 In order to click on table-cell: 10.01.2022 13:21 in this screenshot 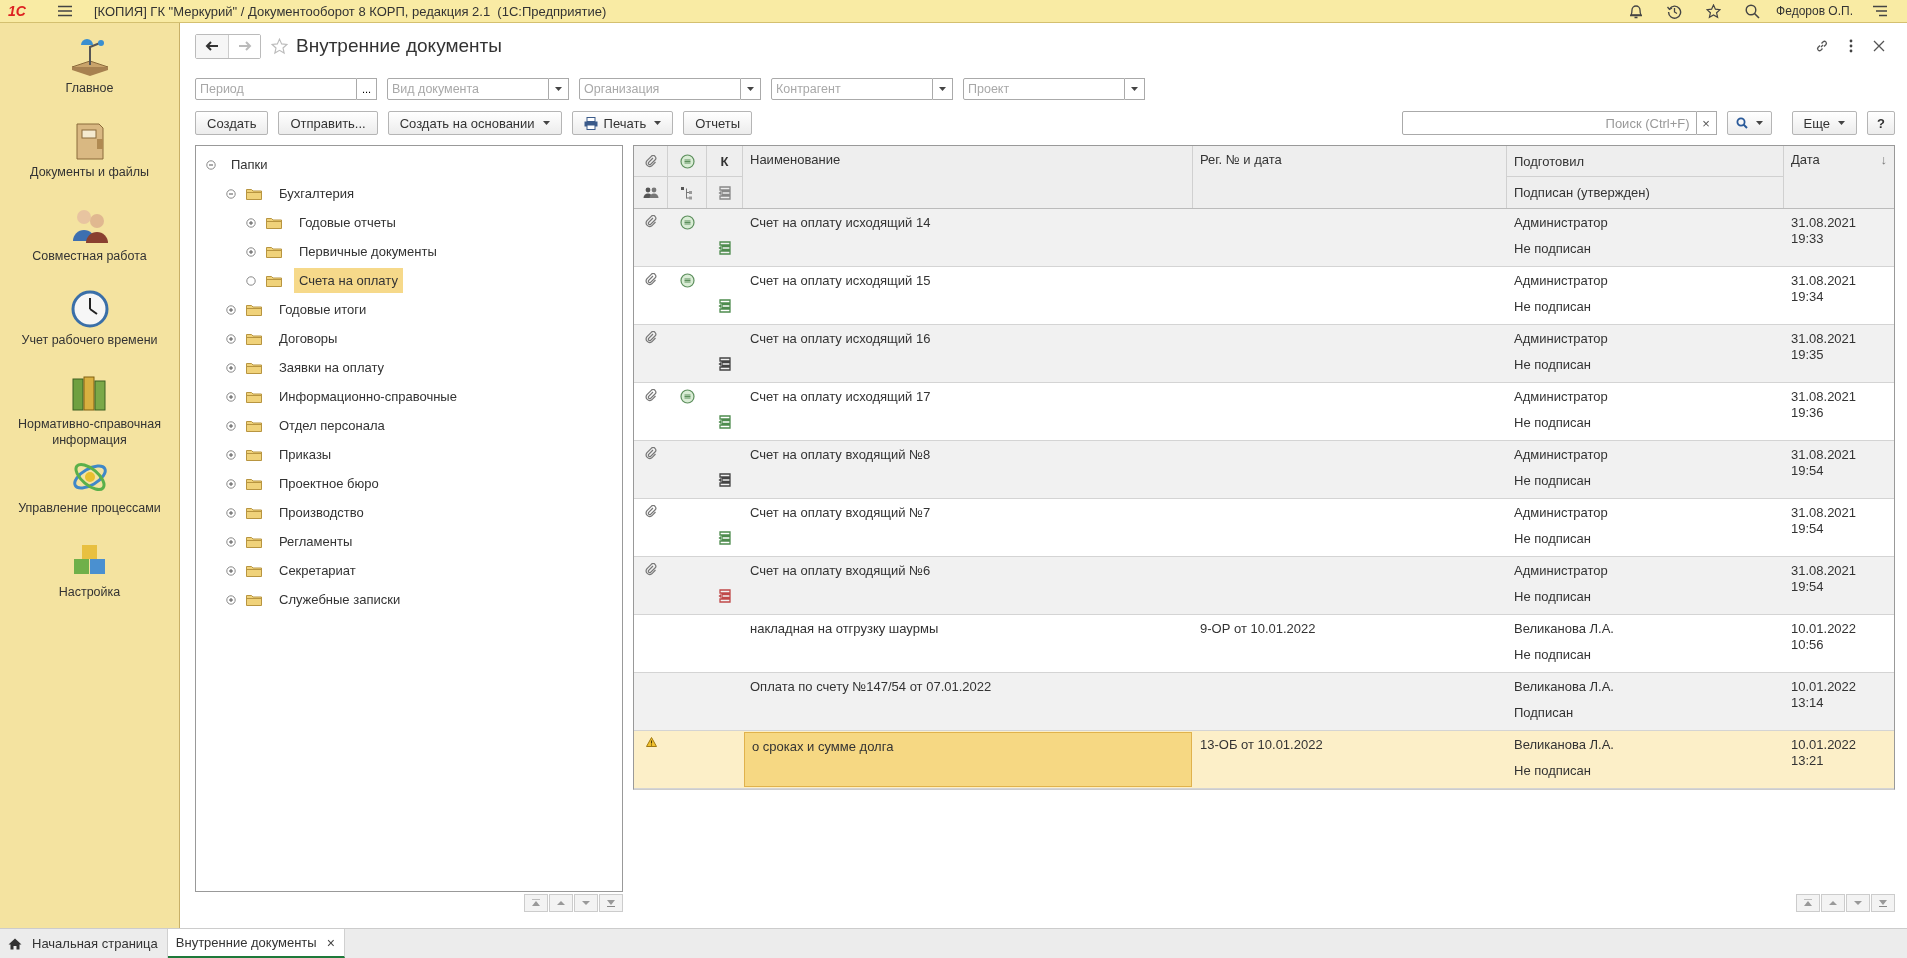, I will do `click(1824, 753)`.